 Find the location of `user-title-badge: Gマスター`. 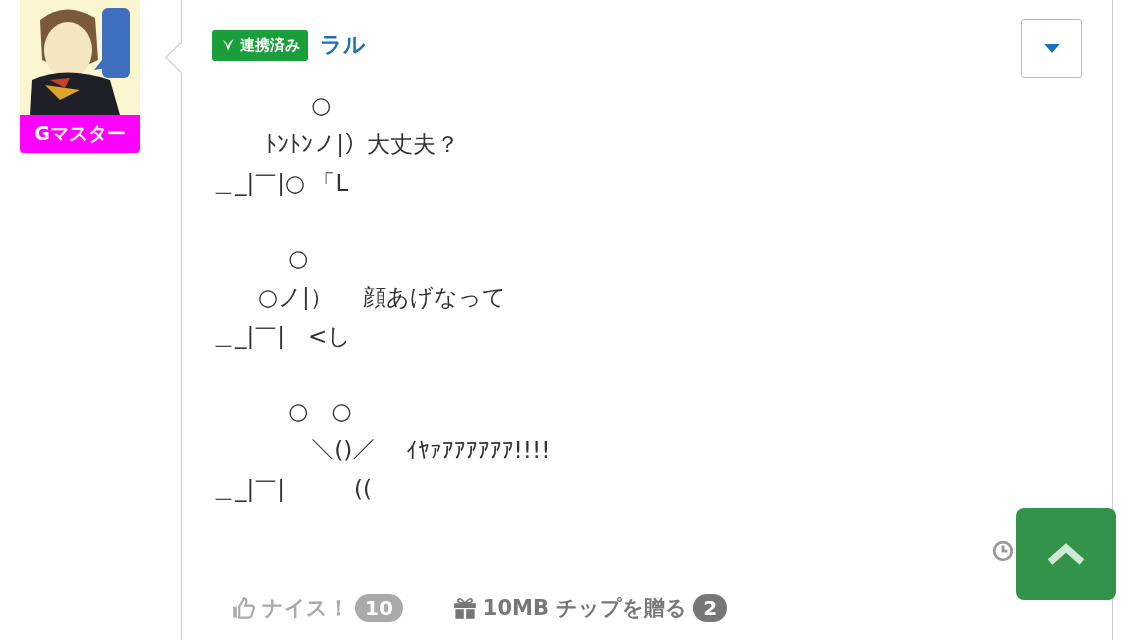

user-title-badge: Gマスター is located at coordinates (80, 134).